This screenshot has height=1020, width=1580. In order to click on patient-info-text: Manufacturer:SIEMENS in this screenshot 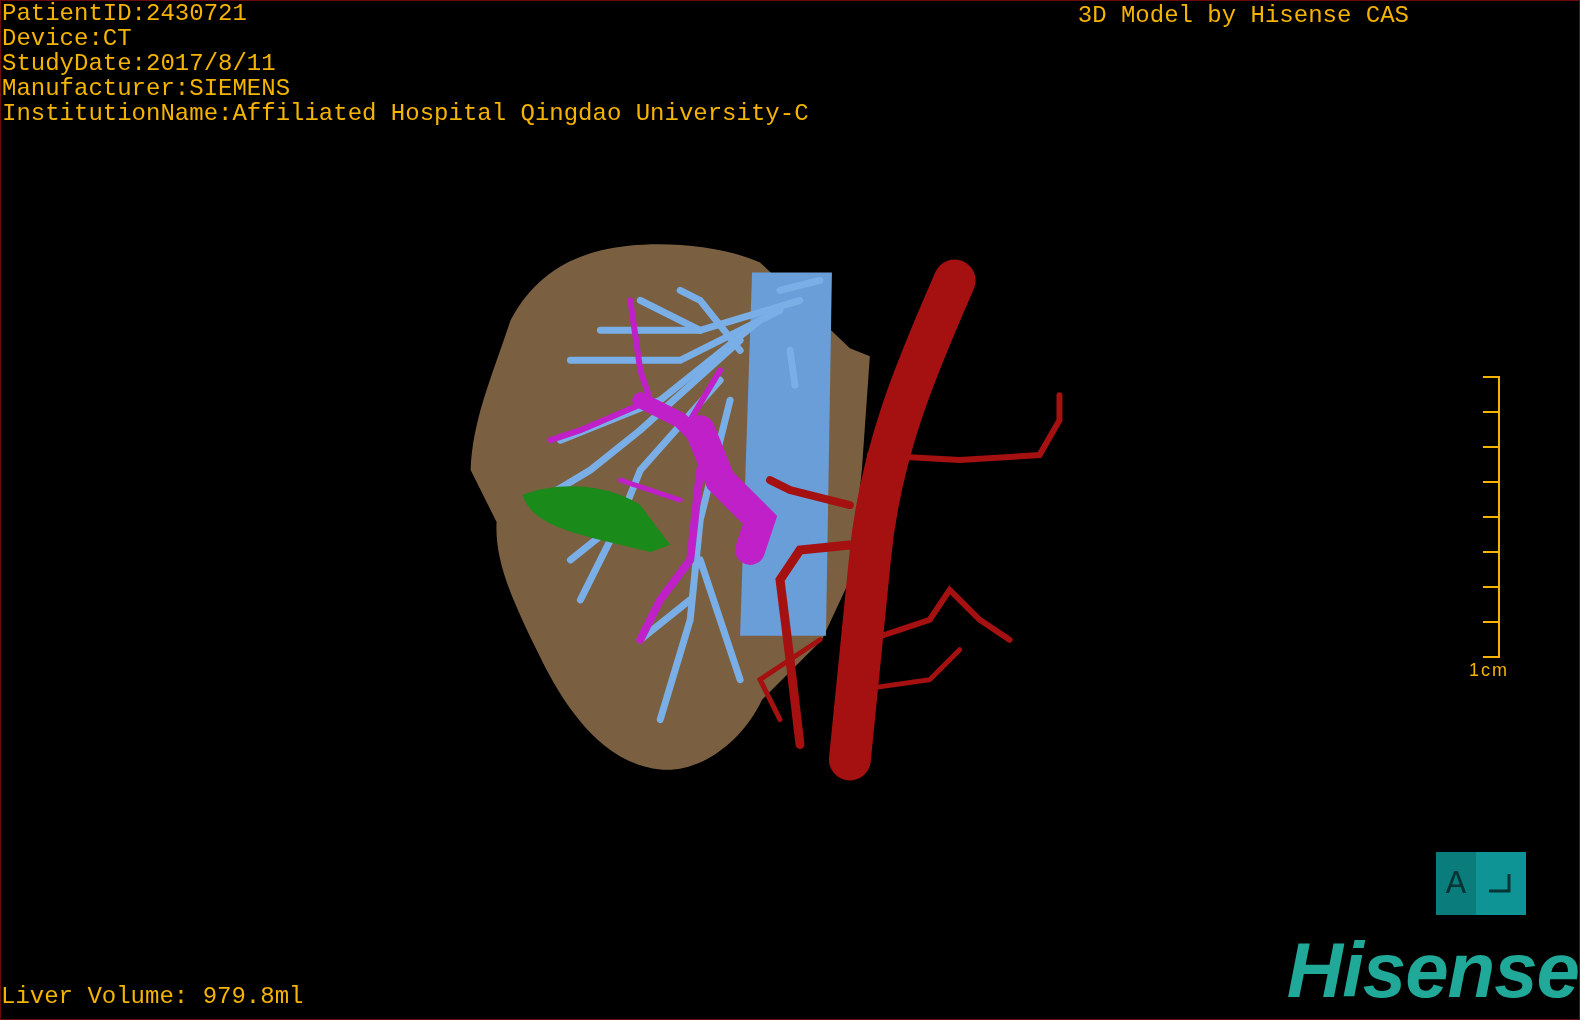, I will do `click(147, 88)`.